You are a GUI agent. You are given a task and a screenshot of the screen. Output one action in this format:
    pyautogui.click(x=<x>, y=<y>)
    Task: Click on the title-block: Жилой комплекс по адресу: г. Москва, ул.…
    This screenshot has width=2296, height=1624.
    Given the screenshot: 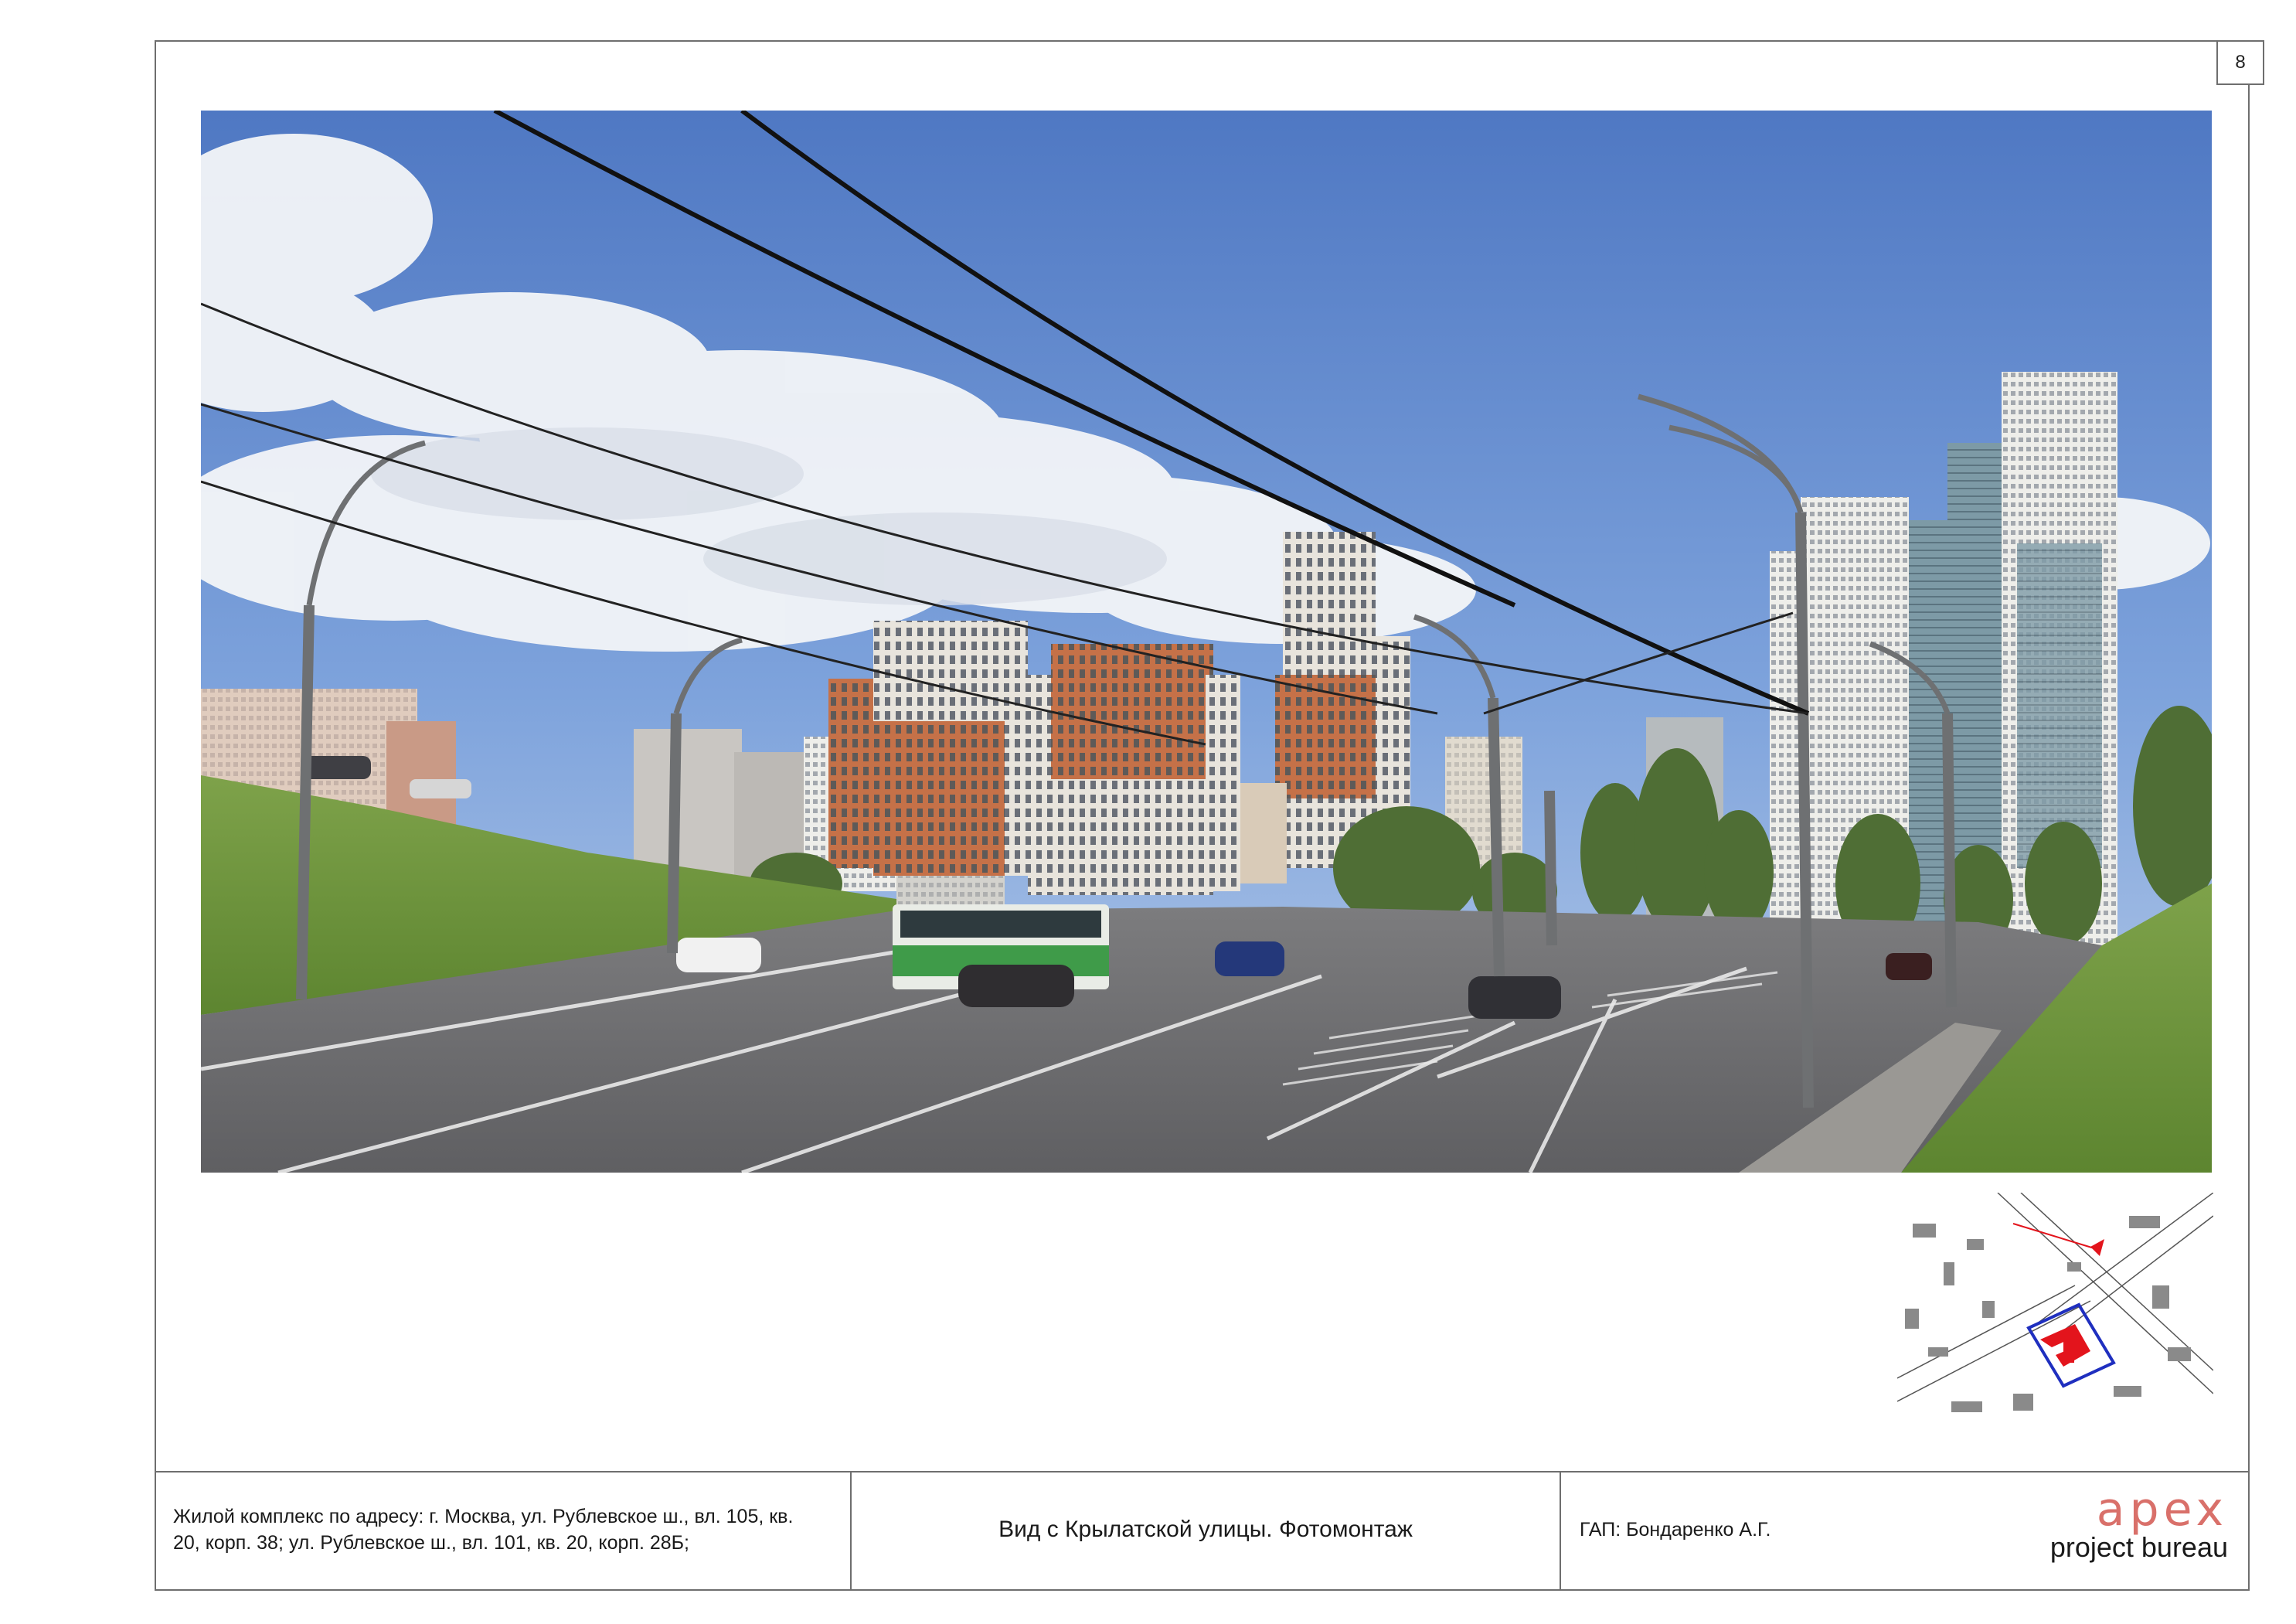 What is the action you would take?
    pyautogui.click(x=1203, y=1531)
    